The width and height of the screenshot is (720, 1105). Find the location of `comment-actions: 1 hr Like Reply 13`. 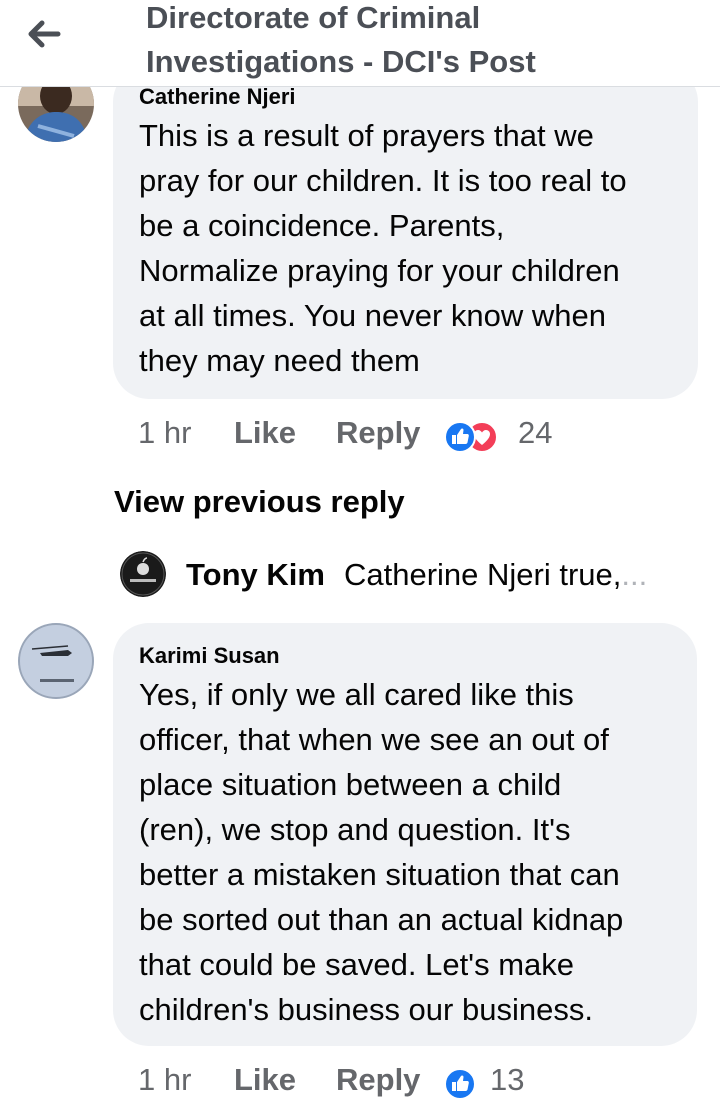

comment-actions: 1 hr Like Reply 13 is located at coordinates (418, 1082).